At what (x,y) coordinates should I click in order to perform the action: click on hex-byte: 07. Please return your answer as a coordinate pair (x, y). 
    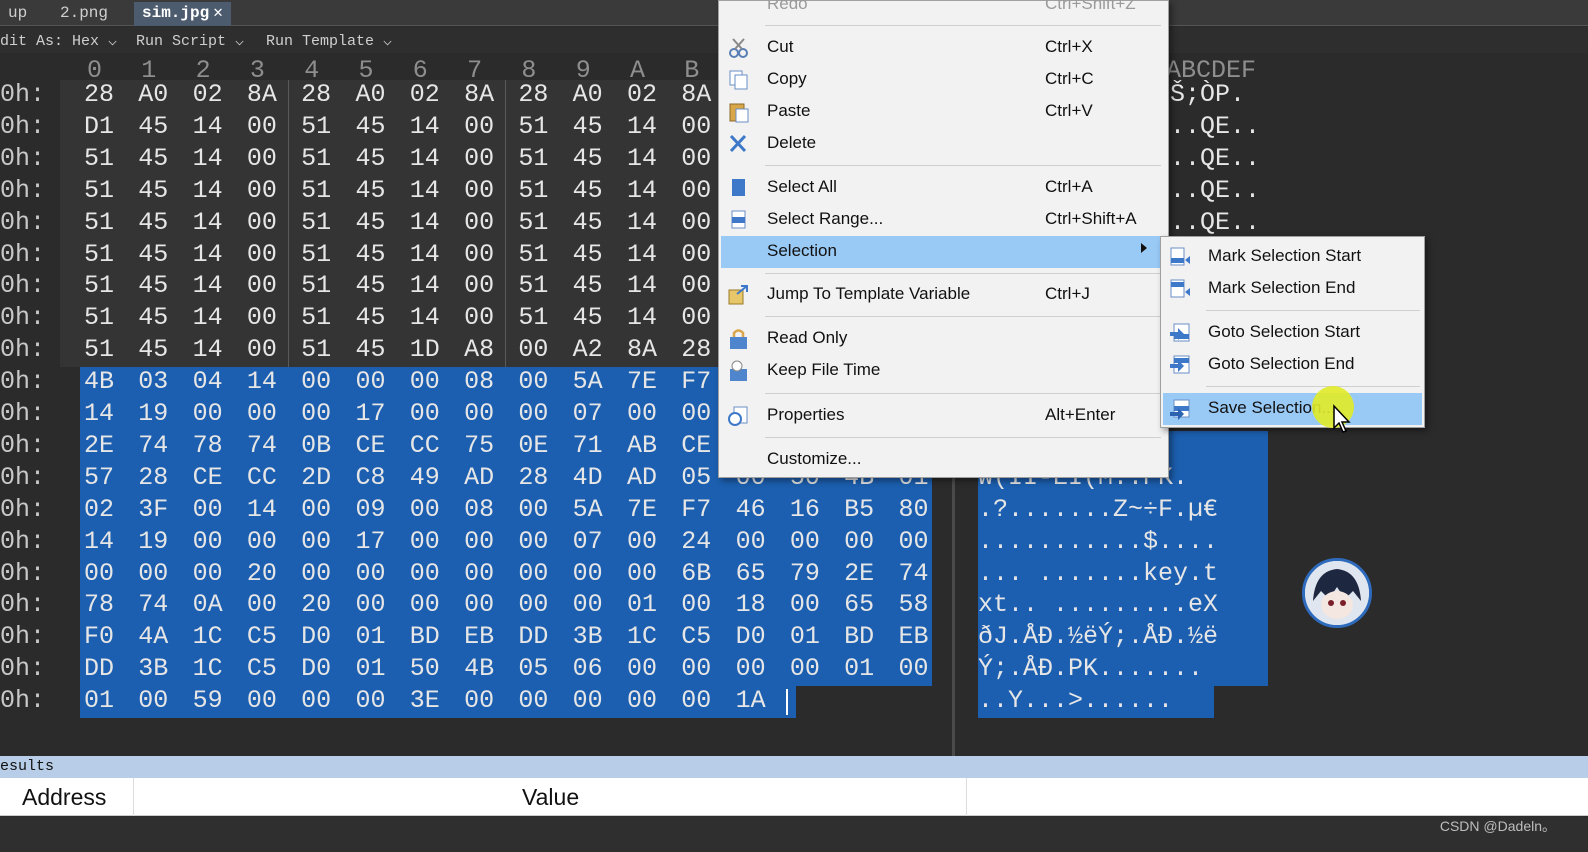
    Looking at the image, I should click on (588, 541).